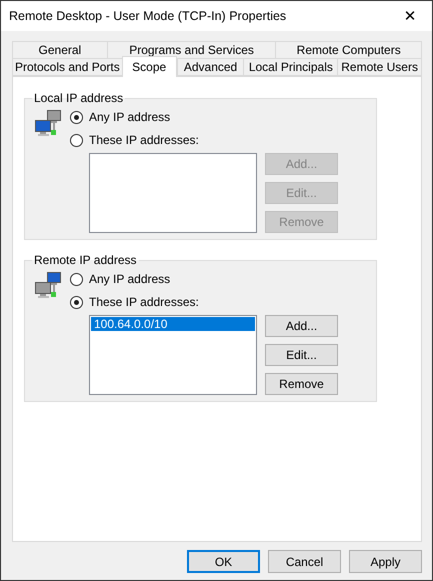 The width and height of the screenshot is (433, 581). What do you see at coordinates (67, 67) in the screenshot?
I see `tab: Protocols and Ports` at bounding box center [67, 67].